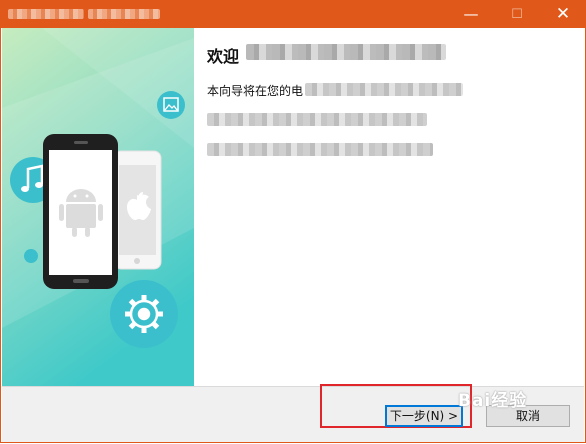 This screenshot has height=444, width=586. Describe the element at coordinates (223, 56) in the screenshot. I see `welcome-heading: 欢迎` at that location.